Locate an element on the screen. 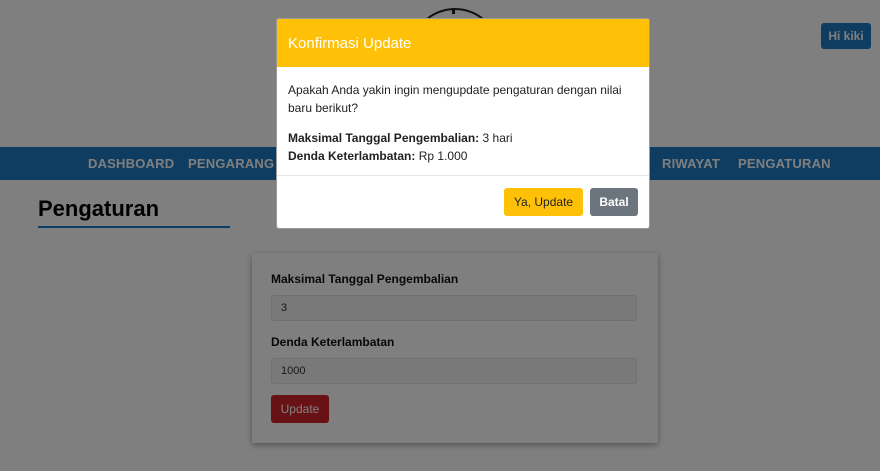 Image resolution: width=880 pixels, height=471 pixels. confirm-update-button: Ya, Update is located at coordinates (543, 202).